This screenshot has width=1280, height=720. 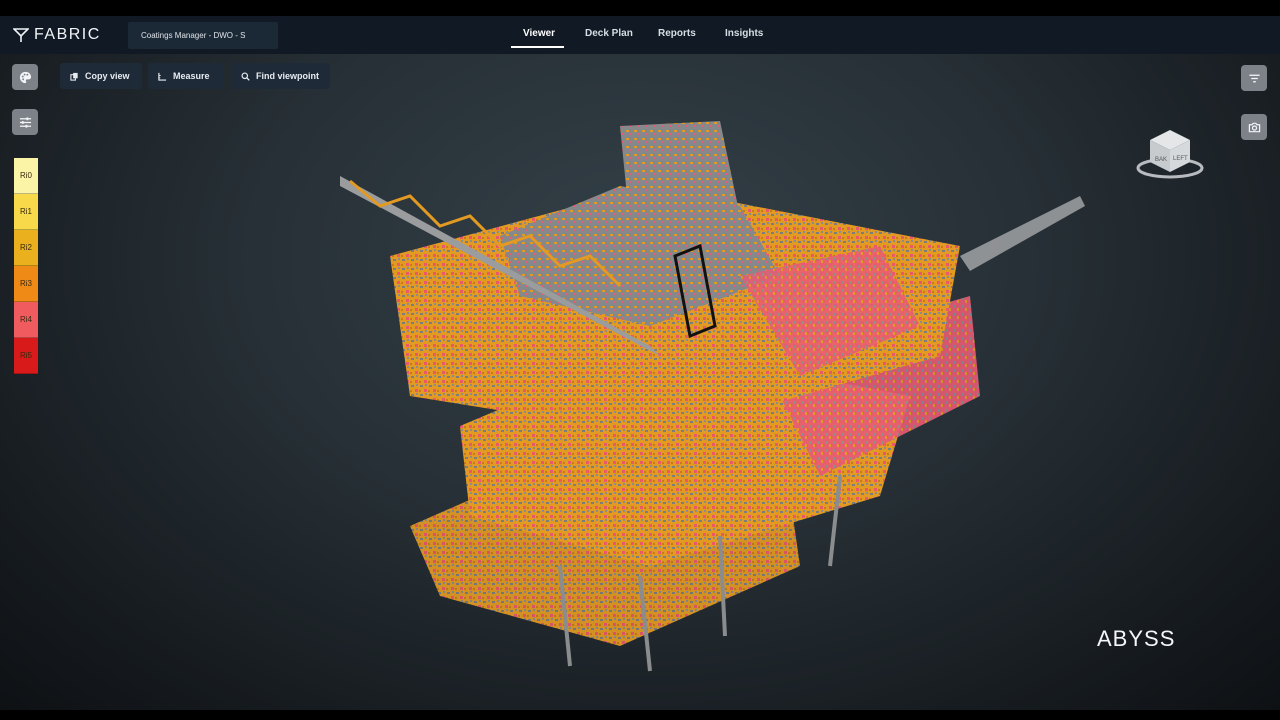 I want to click on flare-boom, so click(x=1022, y=233).